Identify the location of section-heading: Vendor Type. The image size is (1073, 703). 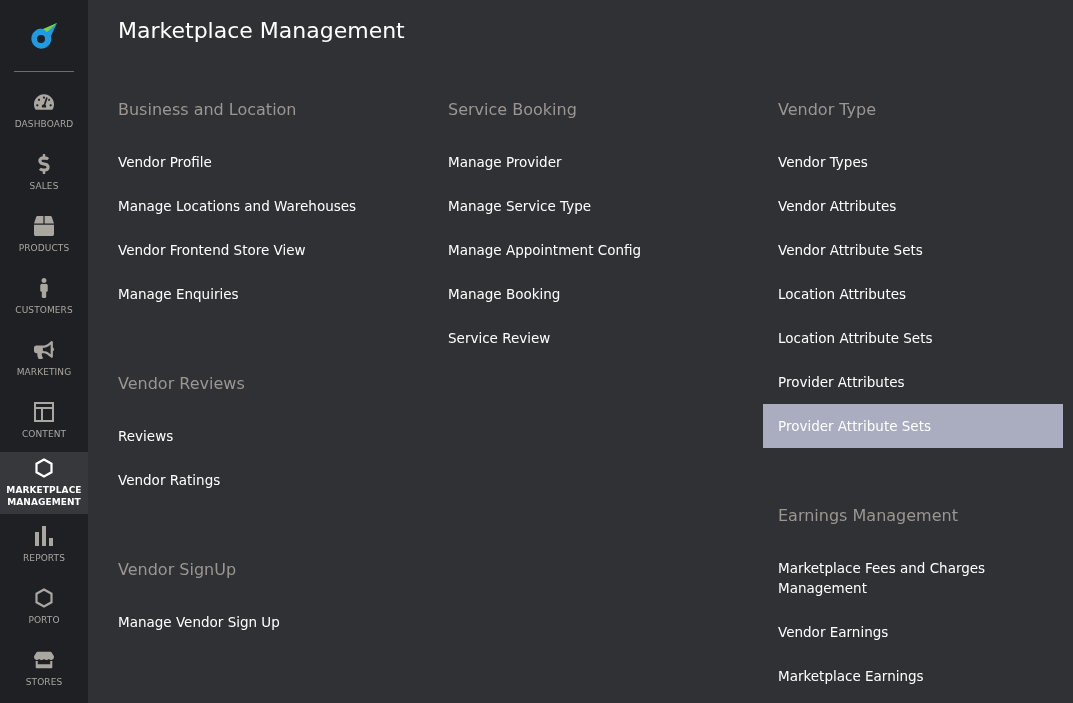
(828, 110).